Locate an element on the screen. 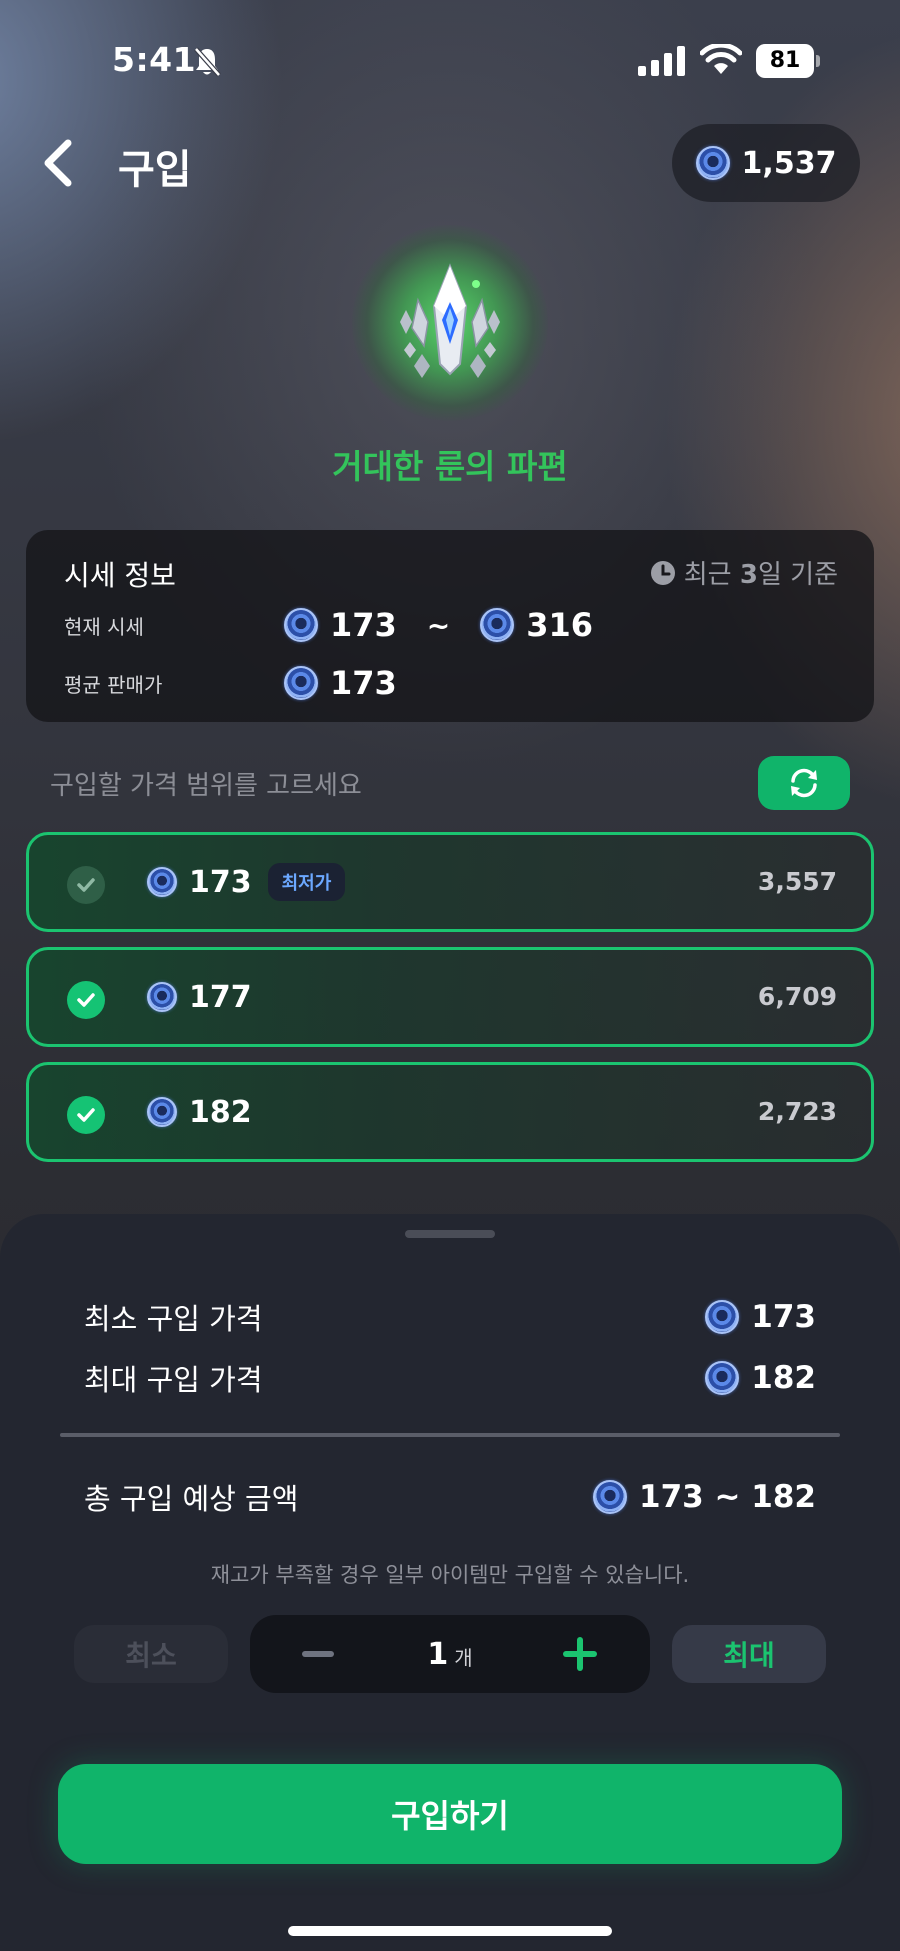 The width and height of the screenshot is (900, 1951). signal-icon is located at coordinates (661, 61).